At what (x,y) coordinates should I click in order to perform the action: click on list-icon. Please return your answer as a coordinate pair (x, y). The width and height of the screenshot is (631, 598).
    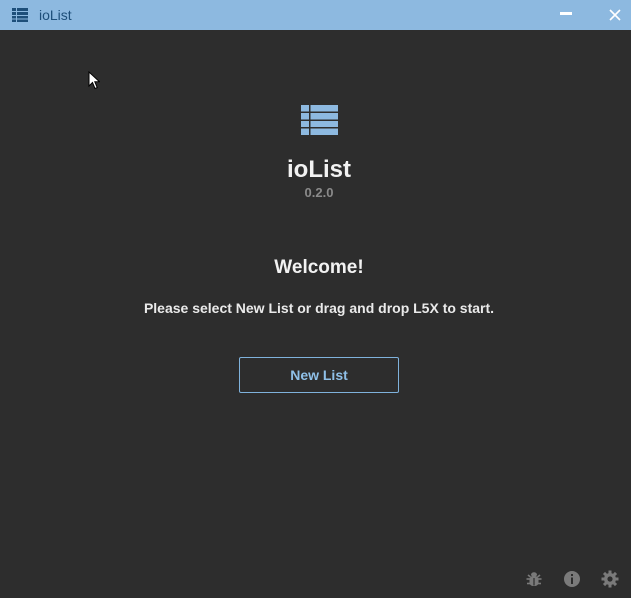
    Looking at the image, I should click on (20, 15).